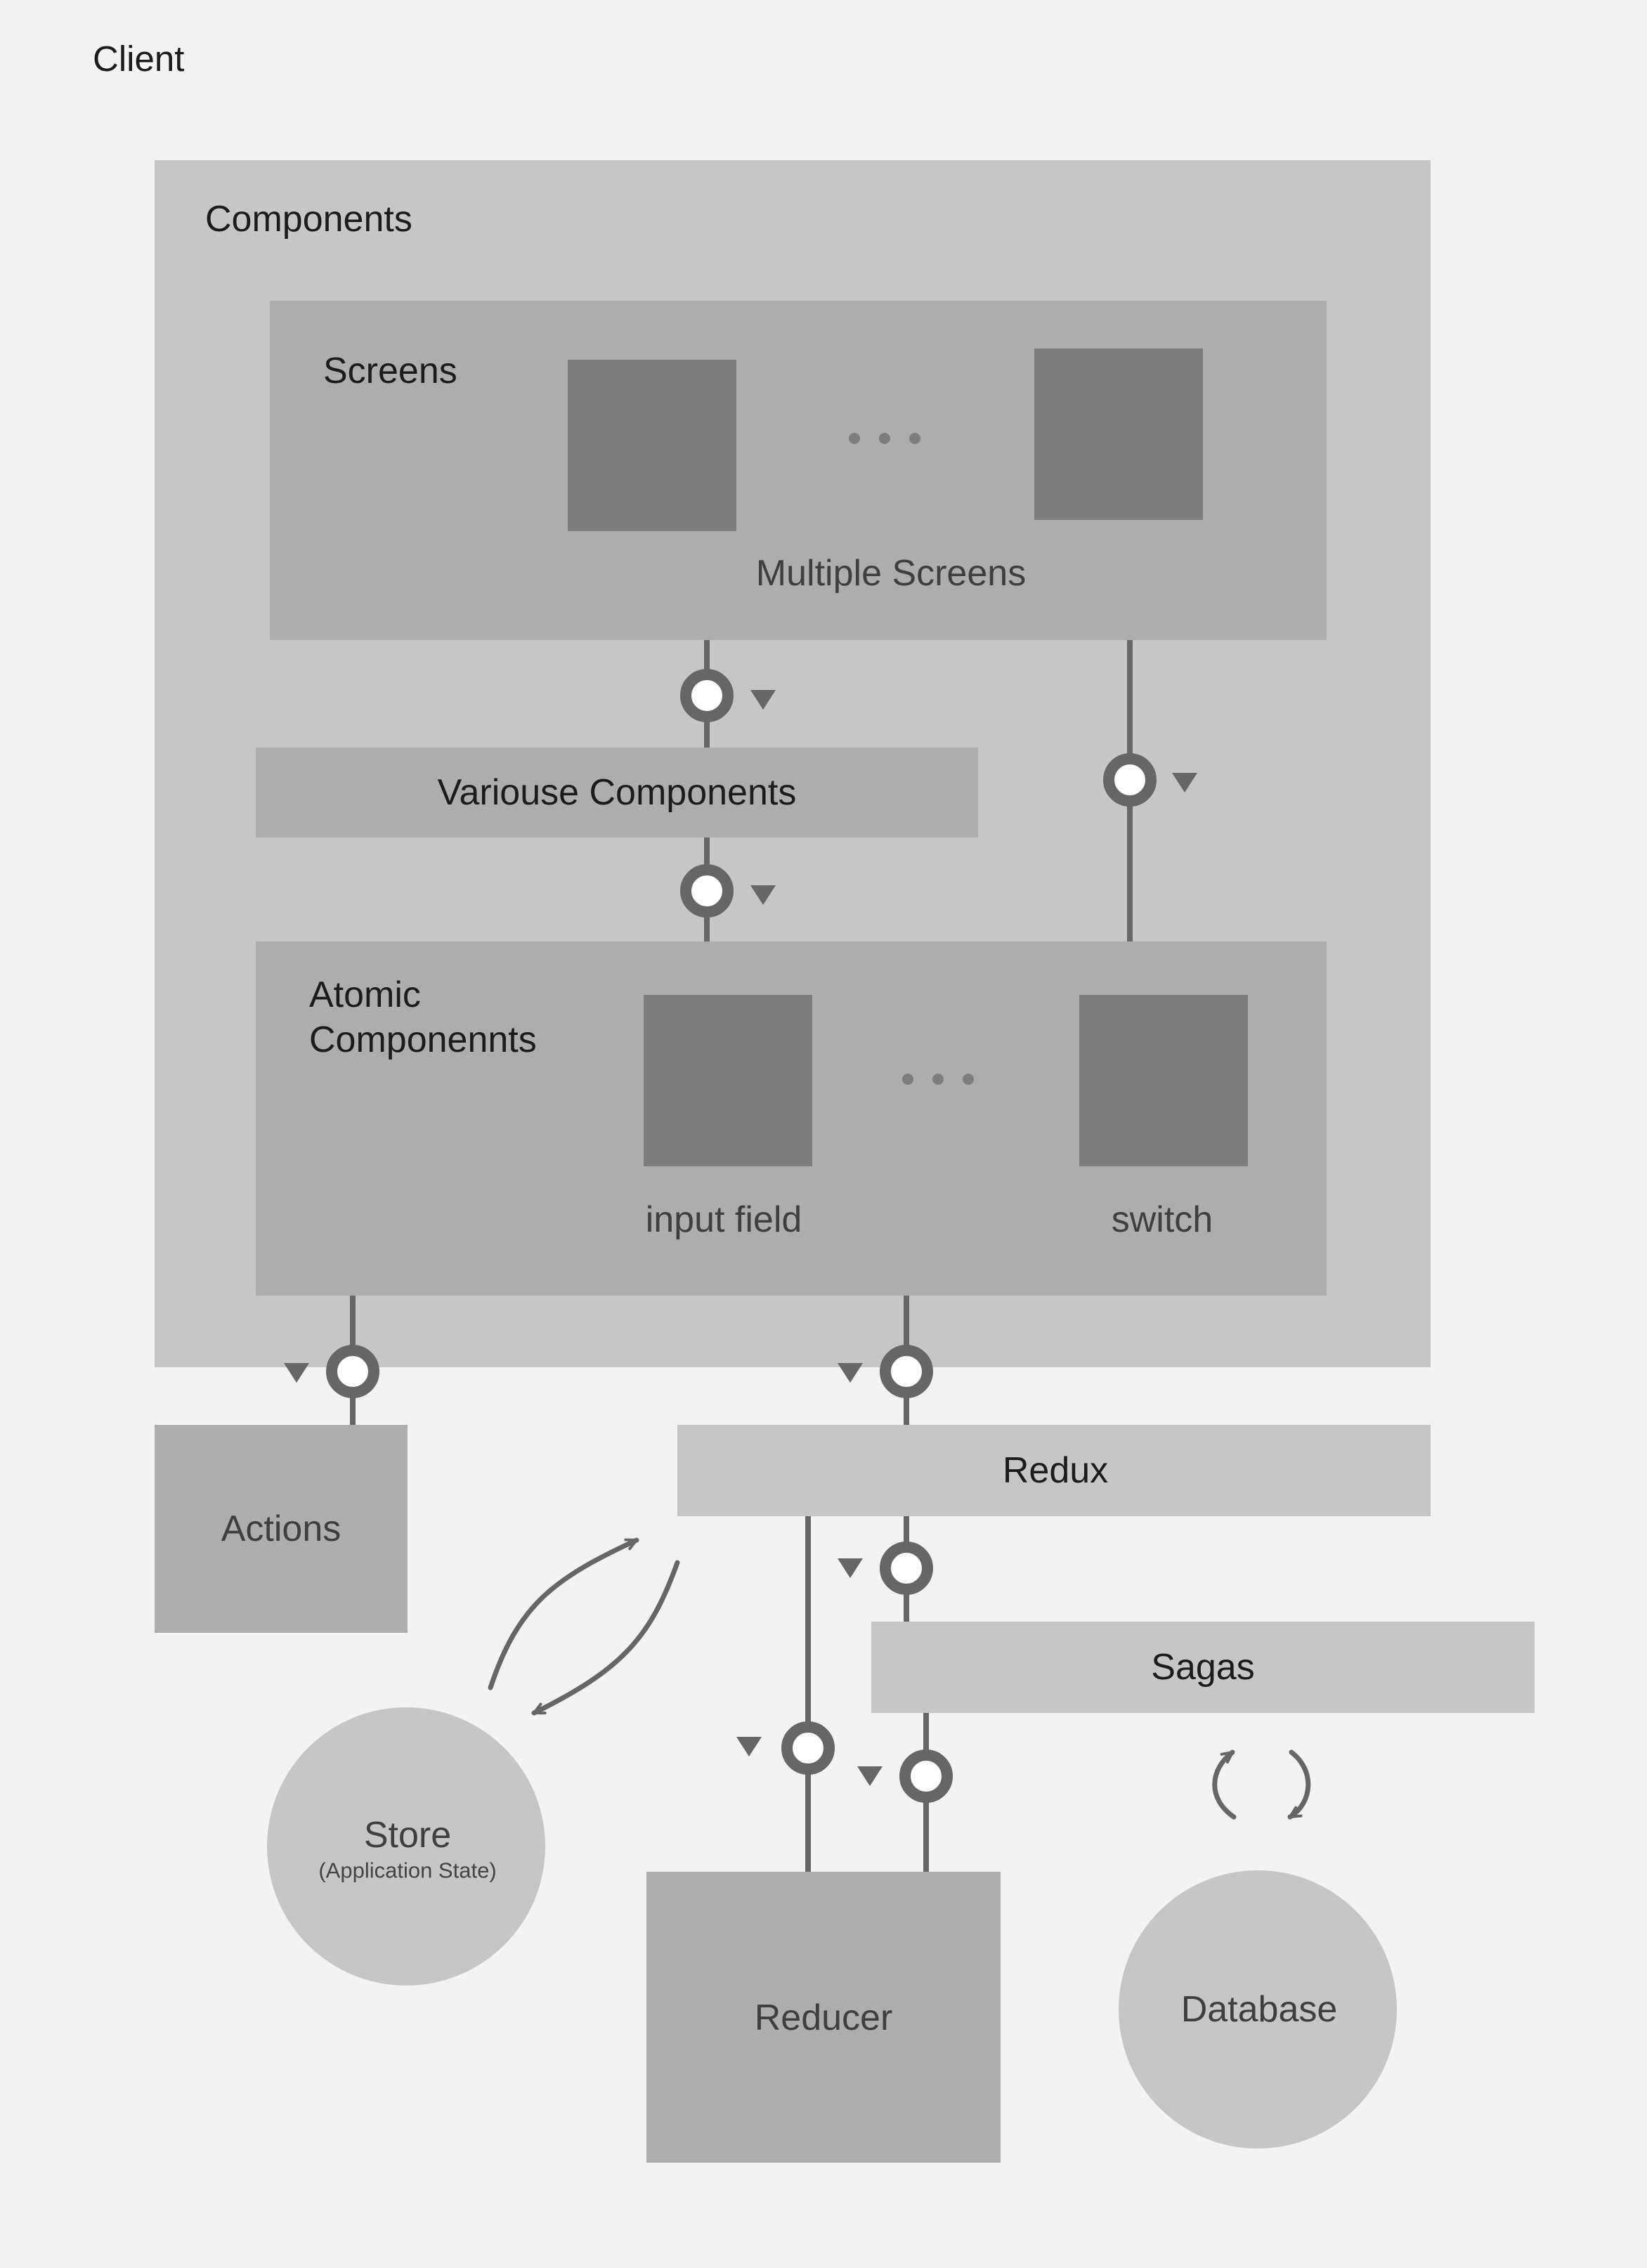 The image size is (1647, 2268). What do you see at coordinates (1203, 1667) in the screenshot?
I see `sagas-label: Sagas` at bounding box center [1203, 1667].